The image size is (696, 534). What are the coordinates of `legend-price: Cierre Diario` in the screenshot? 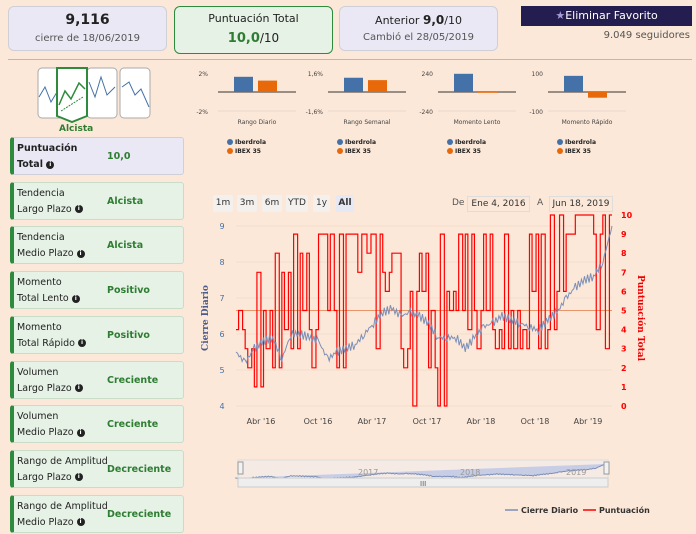 It's located at (550, 510).